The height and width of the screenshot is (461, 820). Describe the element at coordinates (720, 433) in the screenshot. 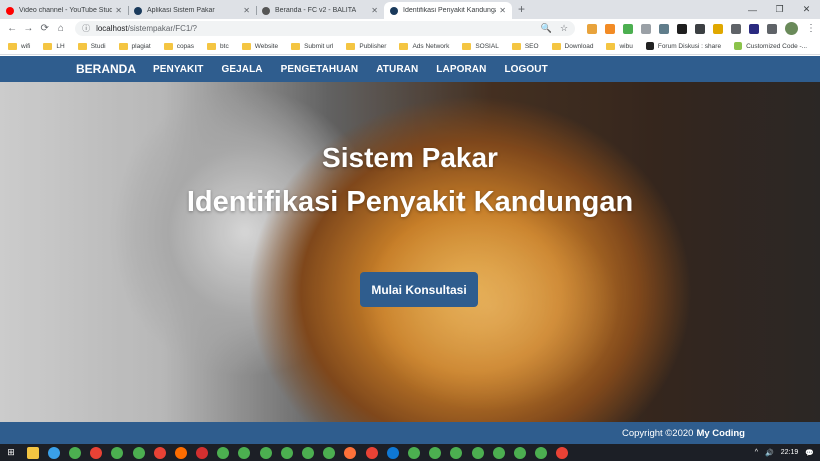

I see `footer-brand: My Coding` at that location.